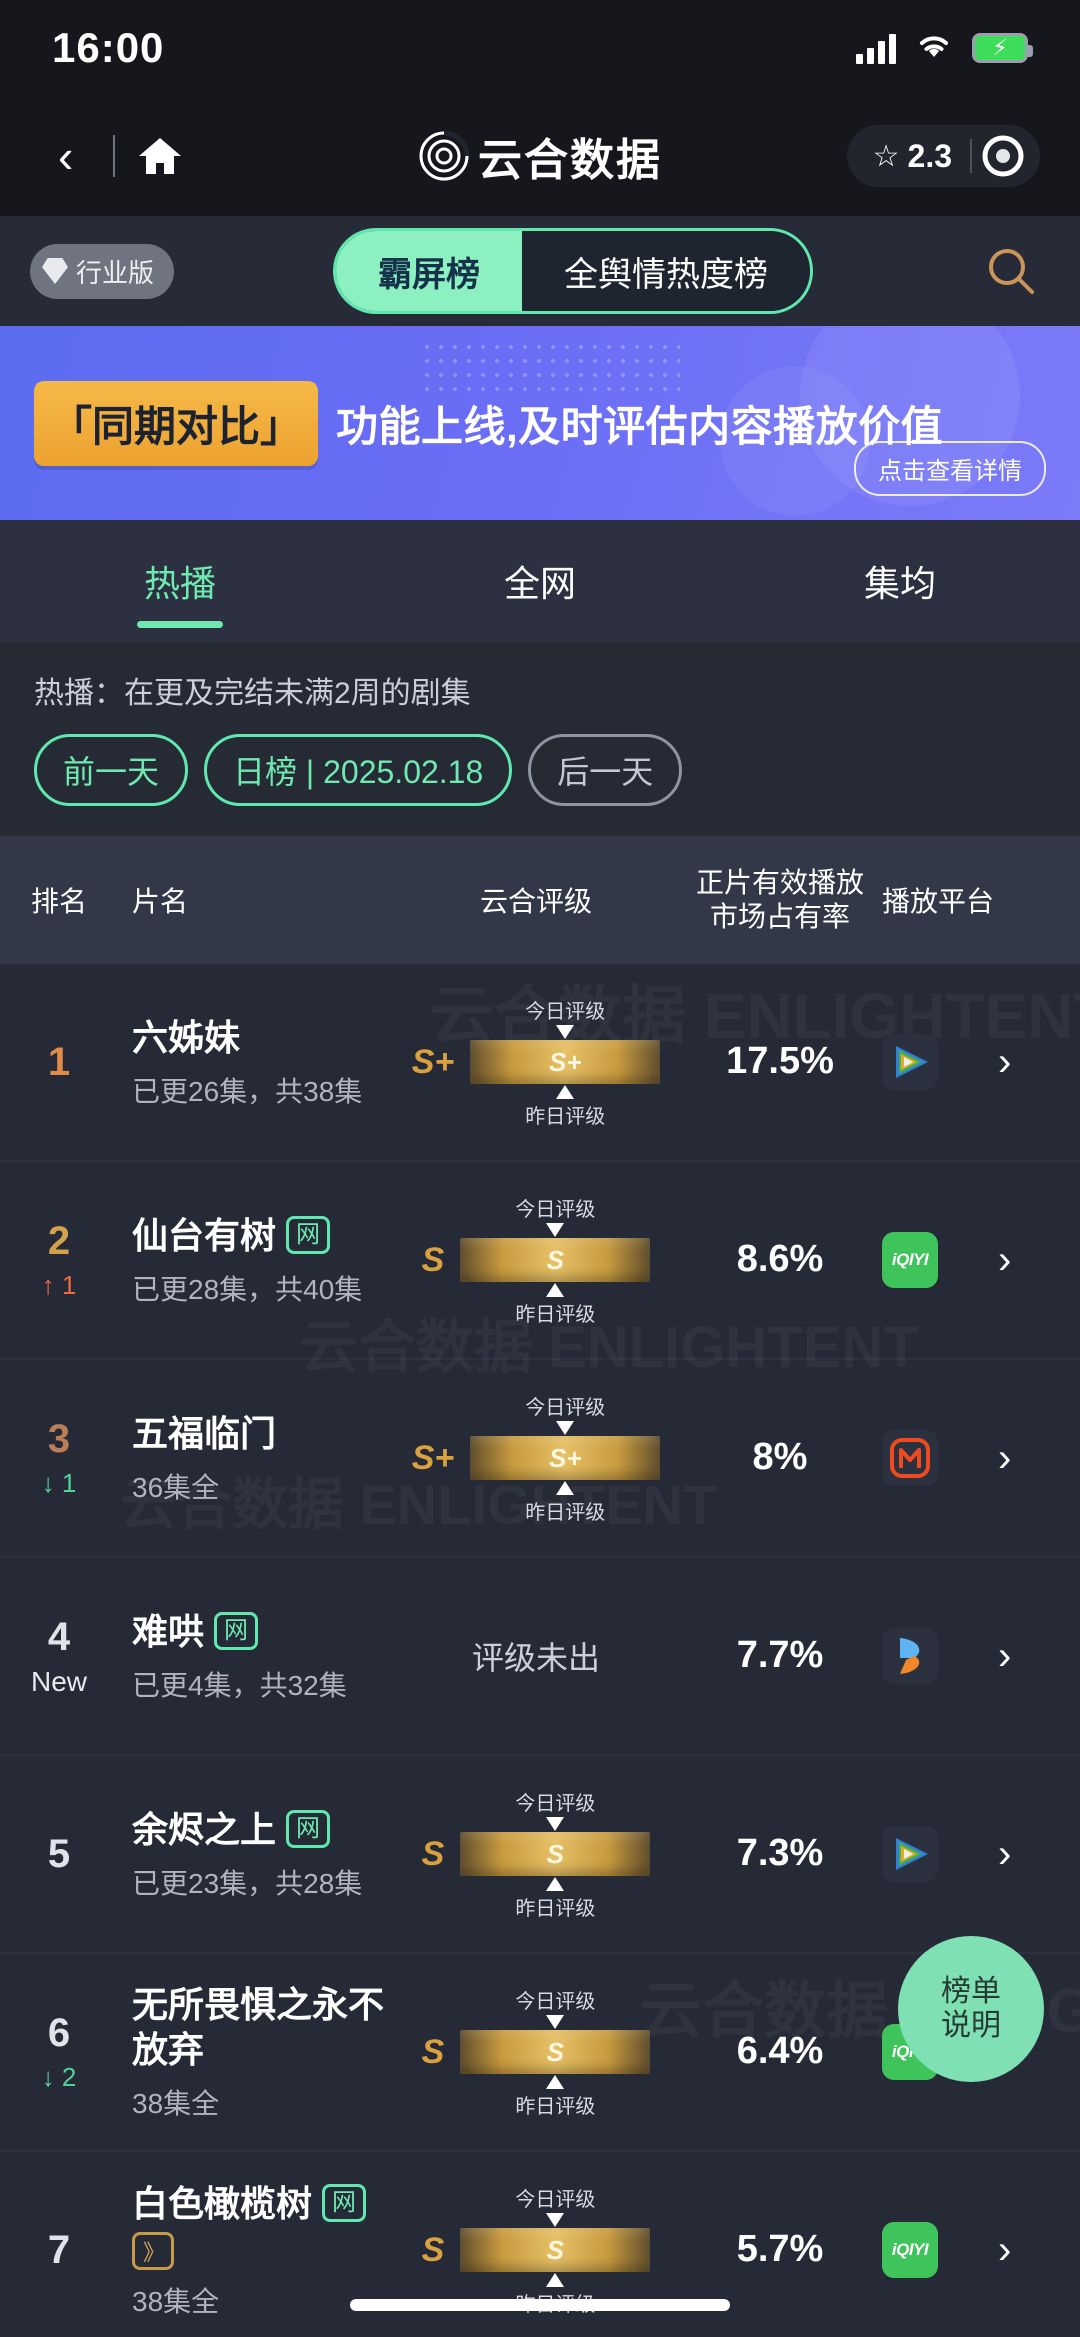 This screenshot has height=2337, width=1080. Describe the element at coordinates (239, 1685) in the screenshot. I see `episode-info: 已更4集，共32集` at that location.